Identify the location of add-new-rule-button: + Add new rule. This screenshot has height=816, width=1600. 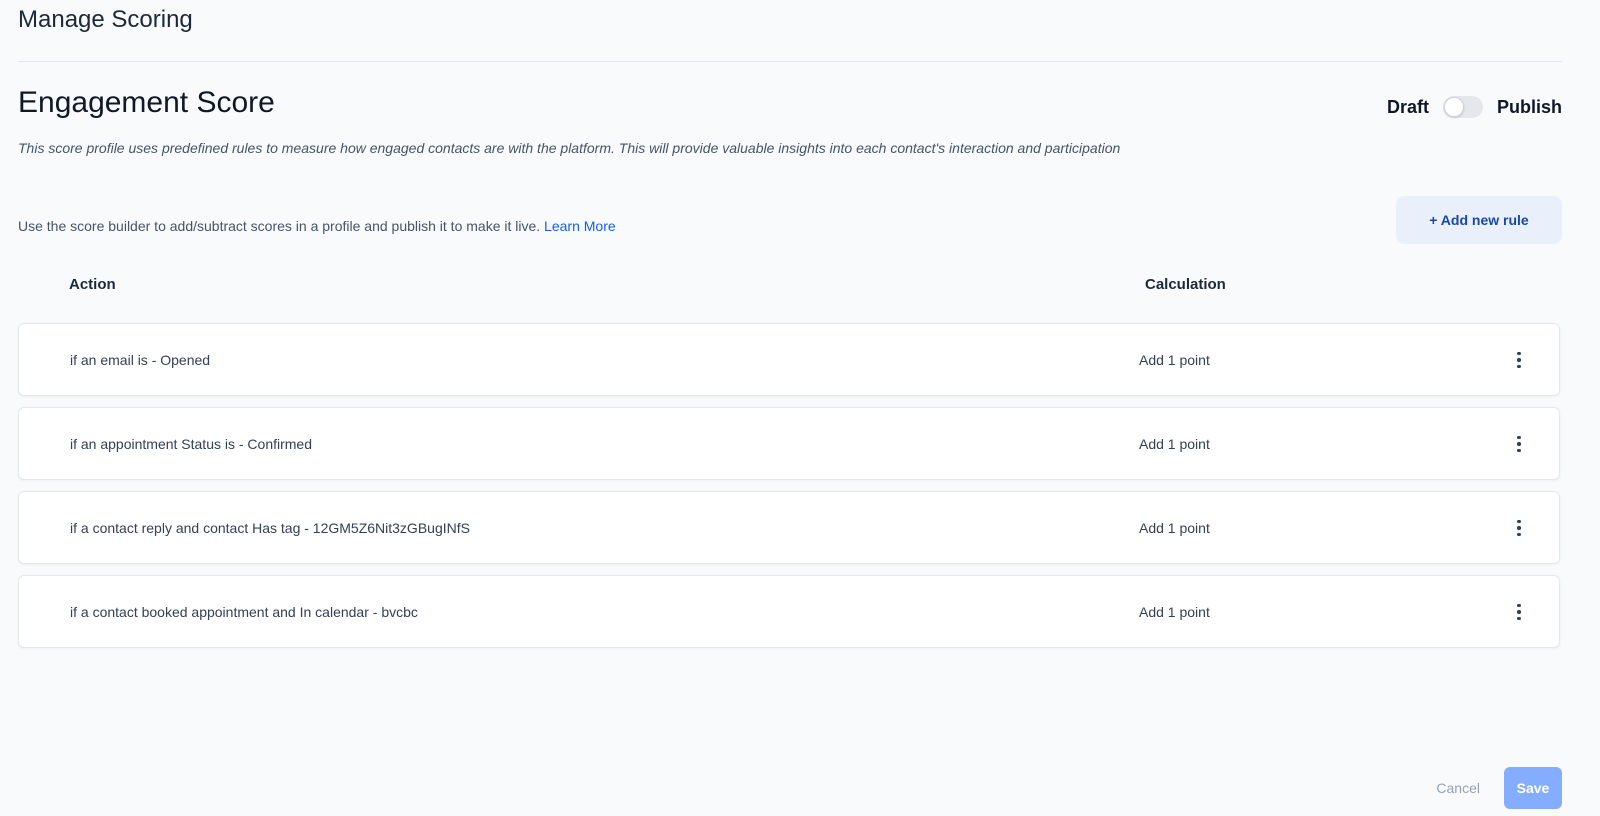
(1479, 220).